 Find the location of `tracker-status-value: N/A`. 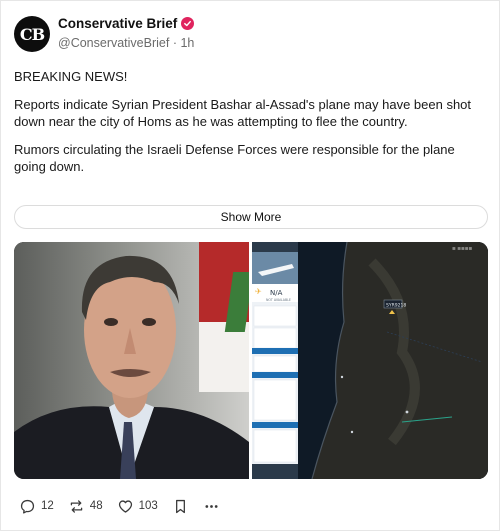

tracker-status-value: N/A is located at coordinates (276, 293).